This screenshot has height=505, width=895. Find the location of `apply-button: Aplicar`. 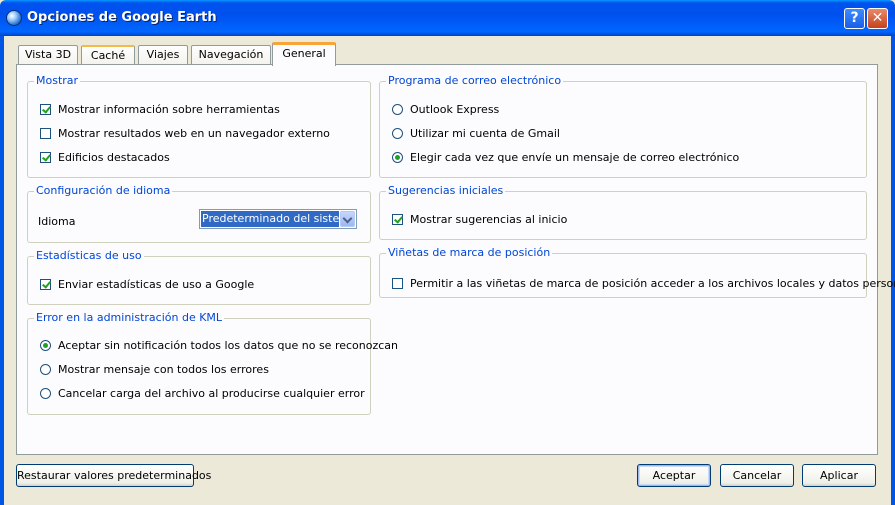

apply-button: Aplicar is located at coordinates (839, 475).